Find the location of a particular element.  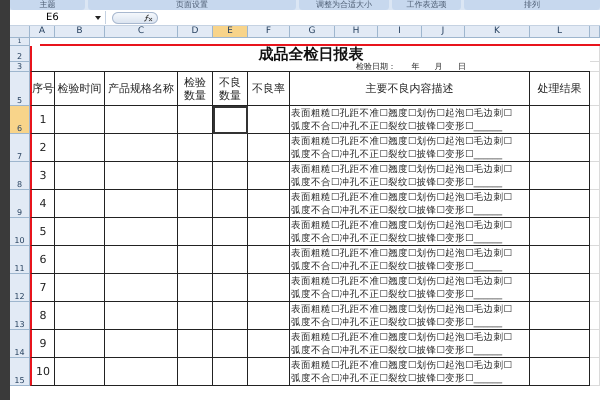

defect-checklist: 表面粗糙☐孔距不准☐翘度☐划伤☐起泡☐毛边刺☐ 弧度不合☐冲孔不正☐裂纹☐披锋☐变形☐______ is located at coordinates (410, 344).